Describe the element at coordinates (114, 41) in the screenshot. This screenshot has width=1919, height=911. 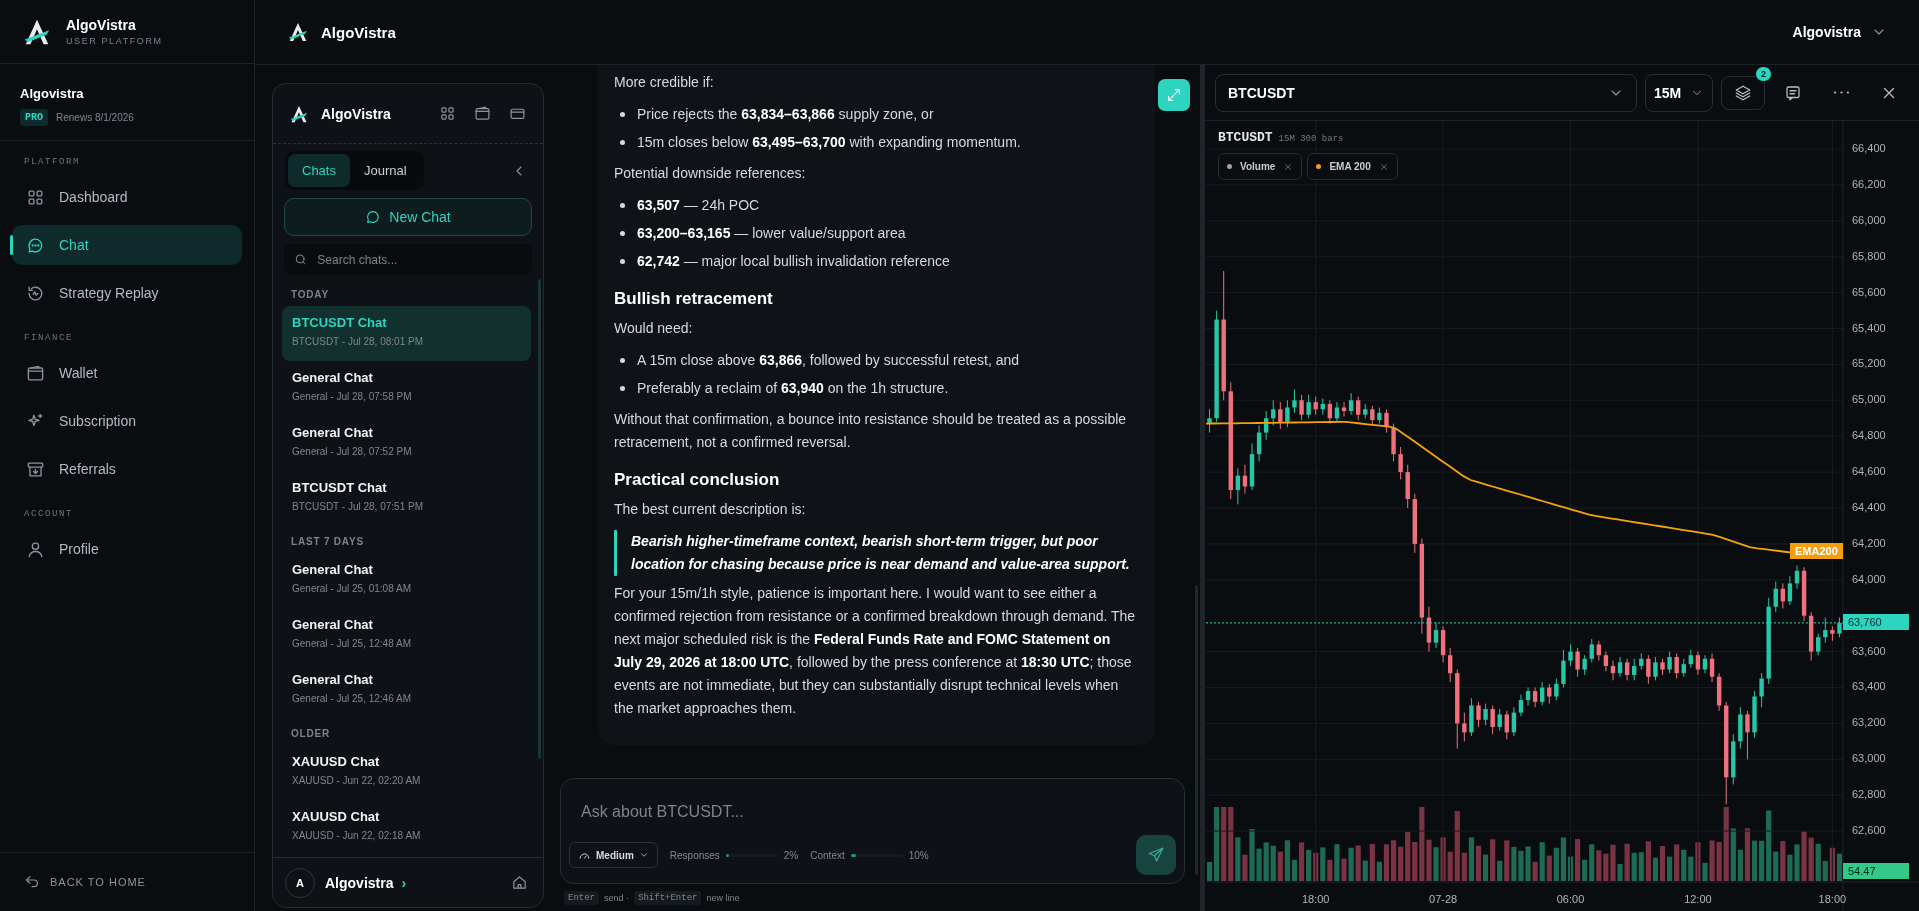
I see `brand-tagline: USER PLATFORM` at that location.